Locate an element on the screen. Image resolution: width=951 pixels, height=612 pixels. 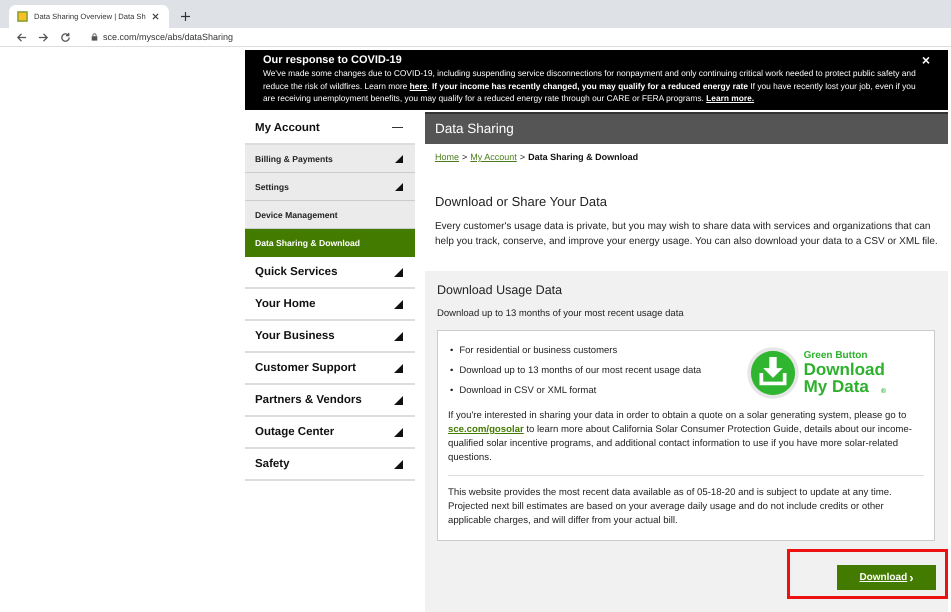
download-button: Download› is located at coordinates (886, 577).